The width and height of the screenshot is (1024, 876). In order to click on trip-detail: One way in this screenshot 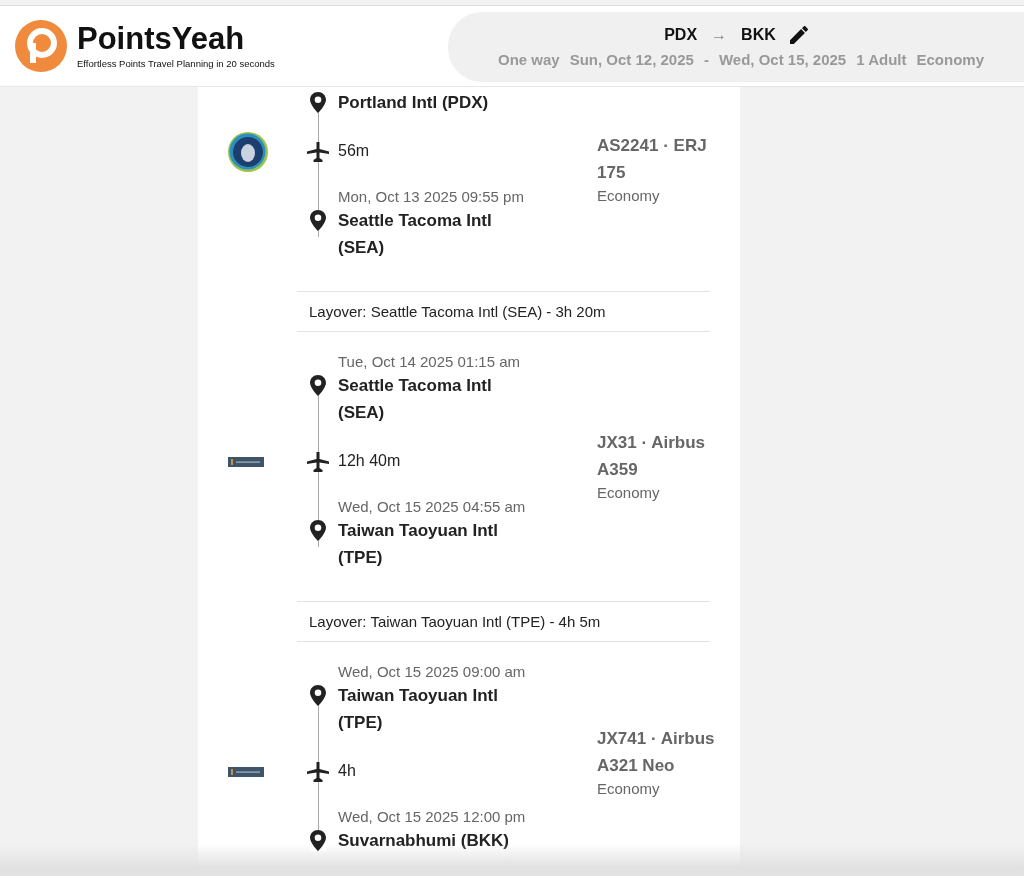, I will do `click(528, 59)`.